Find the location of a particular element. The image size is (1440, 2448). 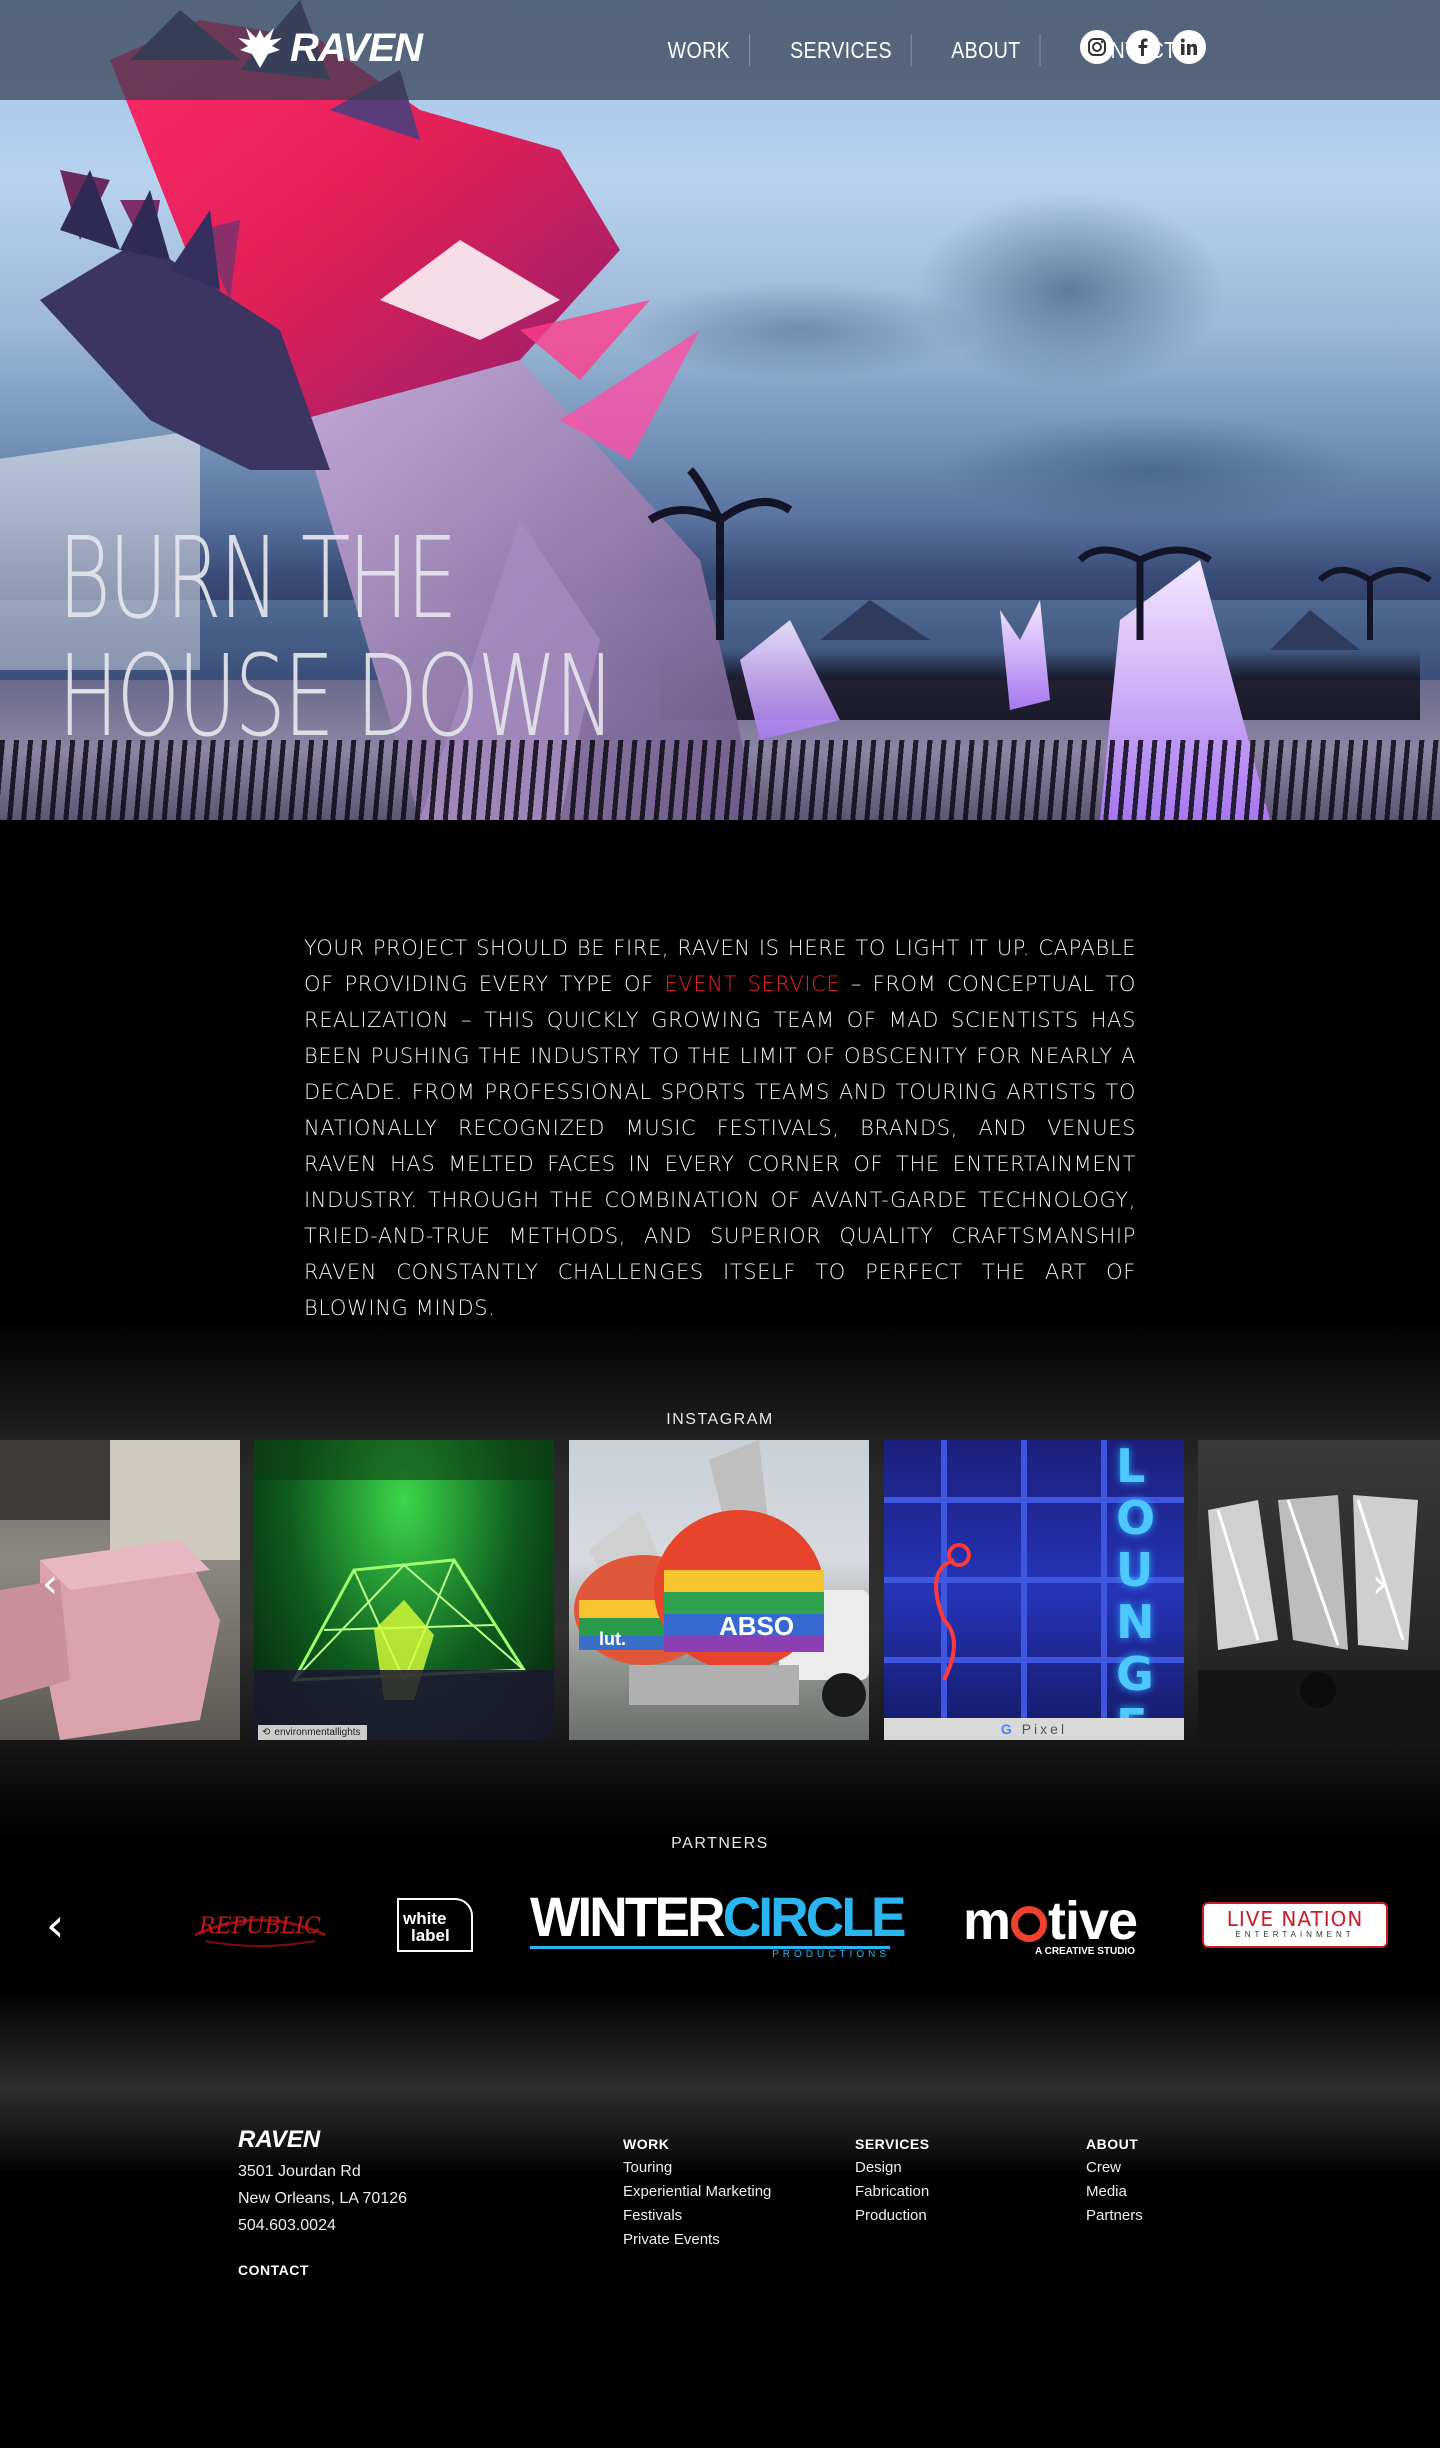

partner-wintercircle-logo: WINTERCIRCLE PRODUCTIONS is located at coordinates (720, 1925).